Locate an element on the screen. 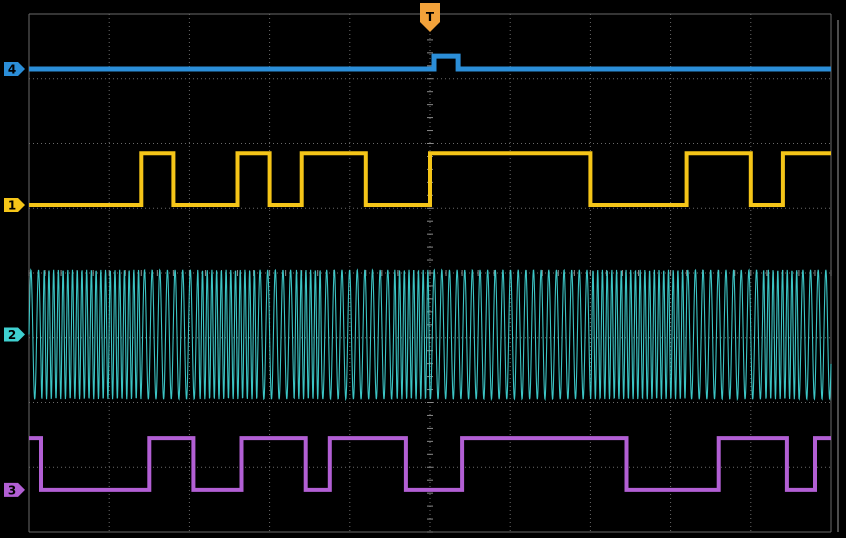 The image size is (846, 538). channel-marker-label-2: 2 is located at coordinates (12, 335).